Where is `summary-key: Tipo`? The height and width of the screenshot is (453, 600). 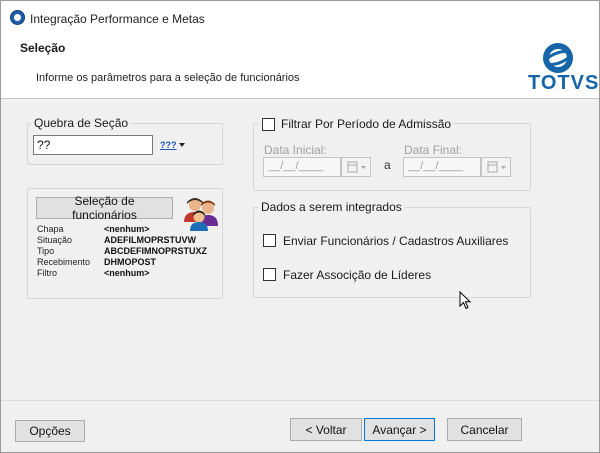 summary-key: Tipo is located at coordinates (46, 251).